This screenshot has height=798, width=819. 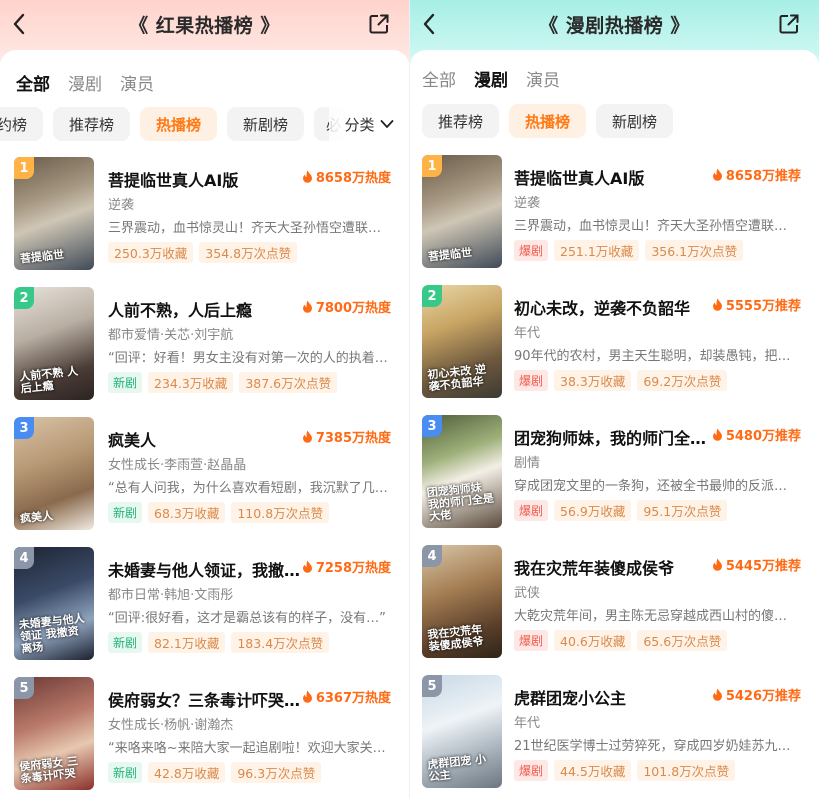 I want to click on cover-image: 侯府弱女 三条毒计吓哭 5, so click(x=54, y=733).